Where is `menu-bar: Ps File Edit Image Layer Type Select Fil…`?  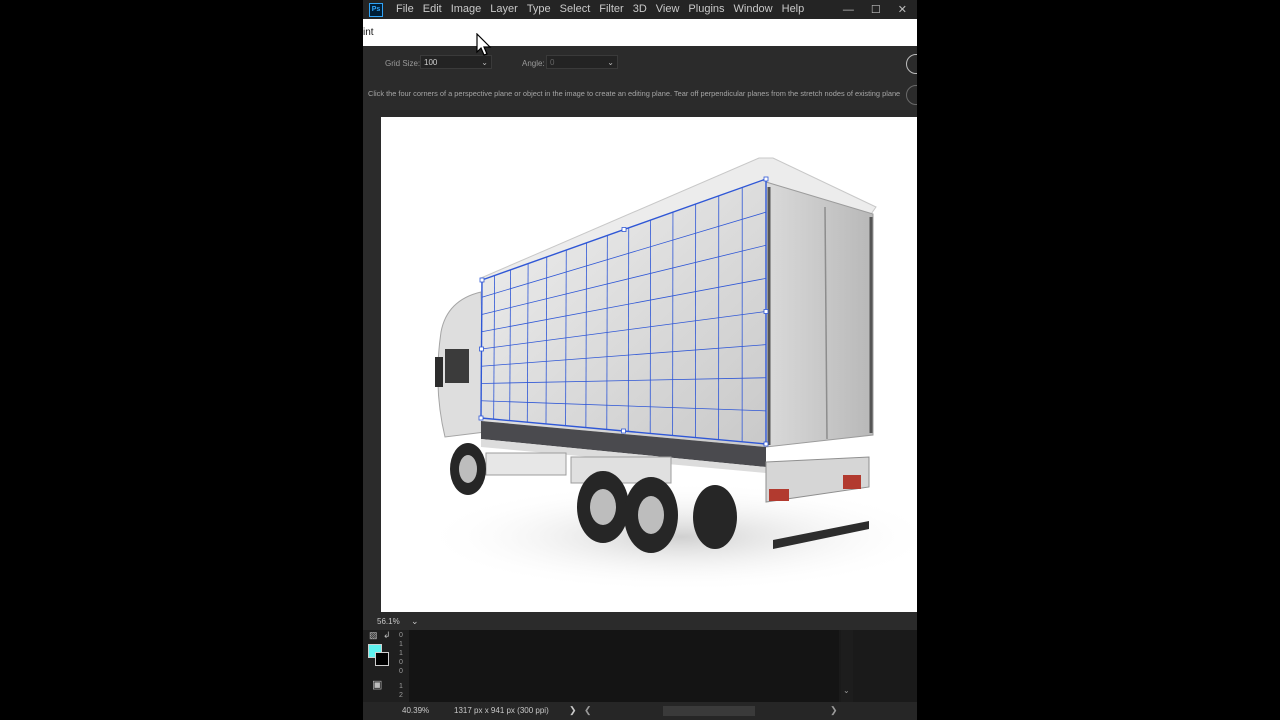 menu-bar: Ps File Edit Image Layer Type Select Fil… is located at coordinates (640, 9).